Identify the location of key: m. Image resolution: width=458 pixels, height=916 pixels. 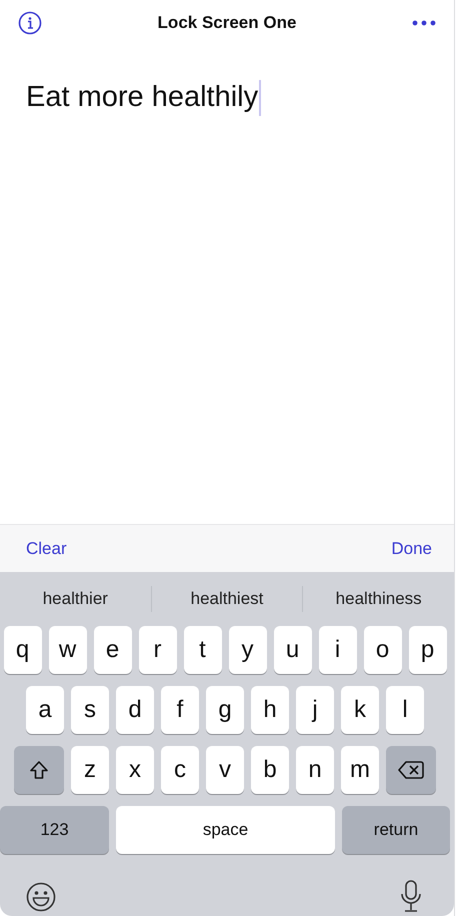
(360, 770).